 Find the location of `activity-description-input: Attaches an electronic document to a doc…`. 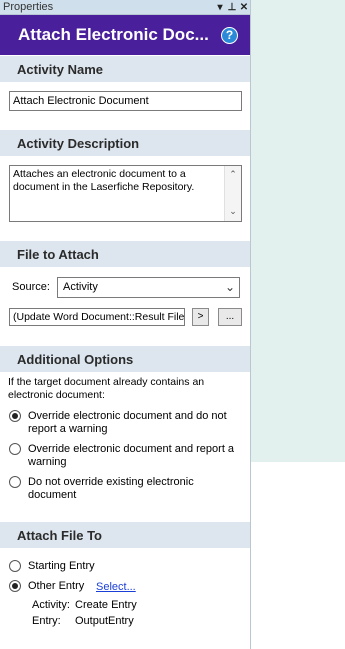

activity-description-input: Attaches an electronic document to a doc… is located at coordinates (125, 193).